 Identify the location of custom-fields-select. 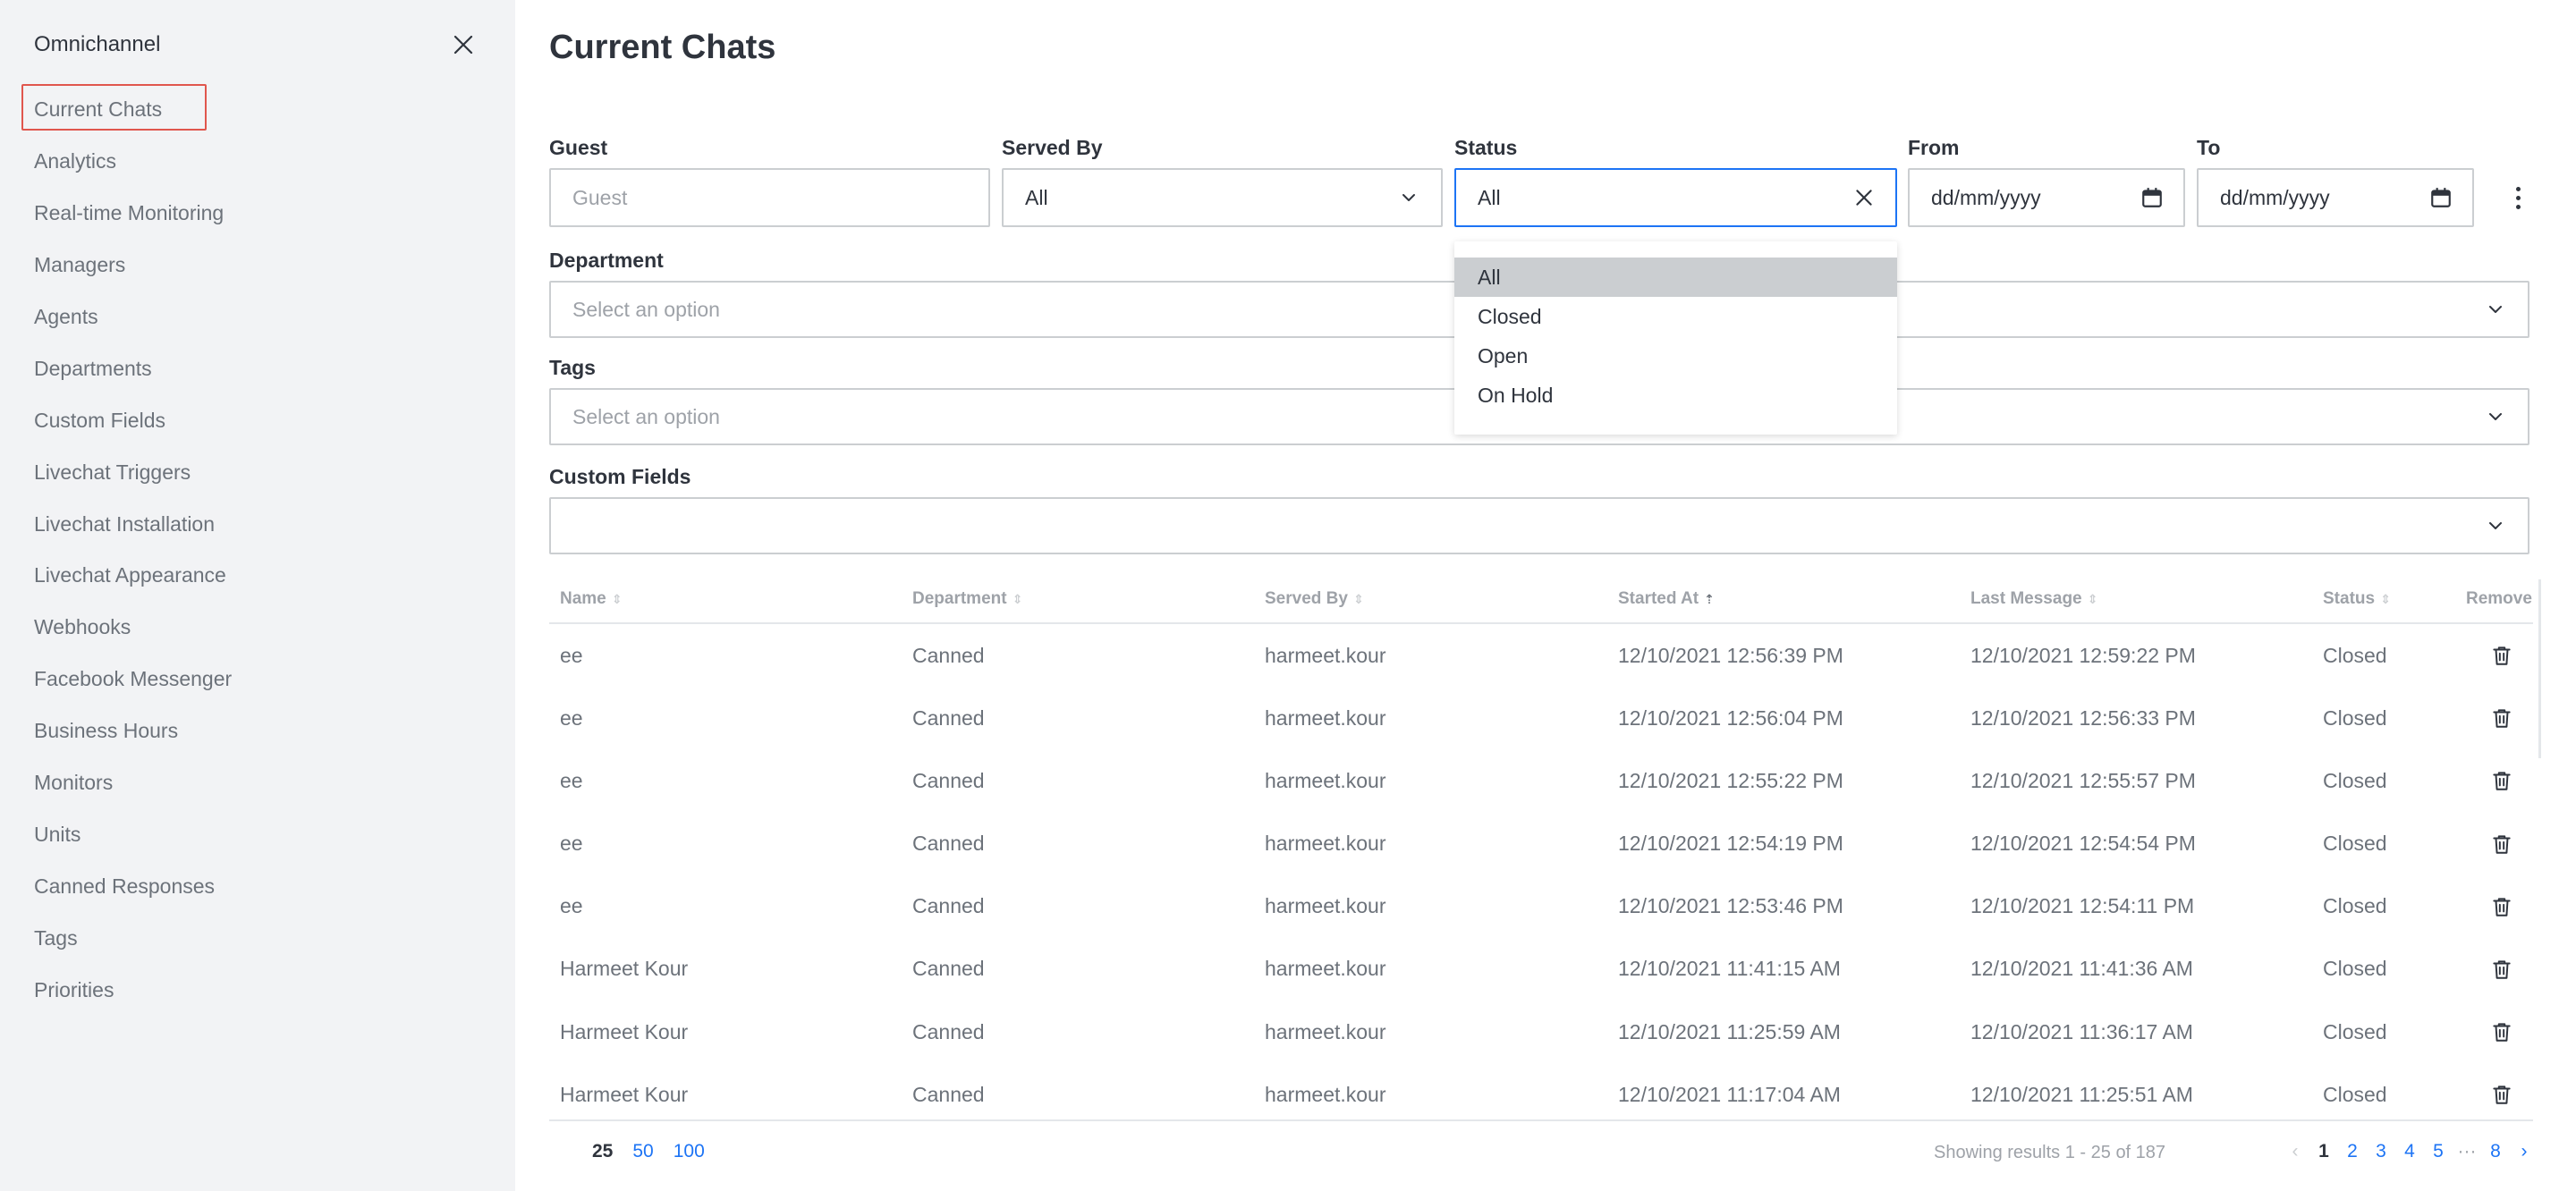
(1539, 525).